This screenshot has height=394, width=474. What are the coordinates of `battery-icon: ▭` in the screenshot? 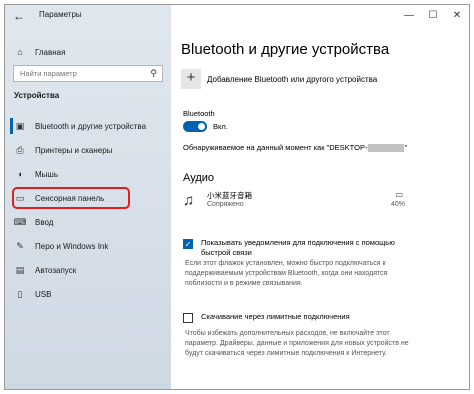 It's located at (399, 194).